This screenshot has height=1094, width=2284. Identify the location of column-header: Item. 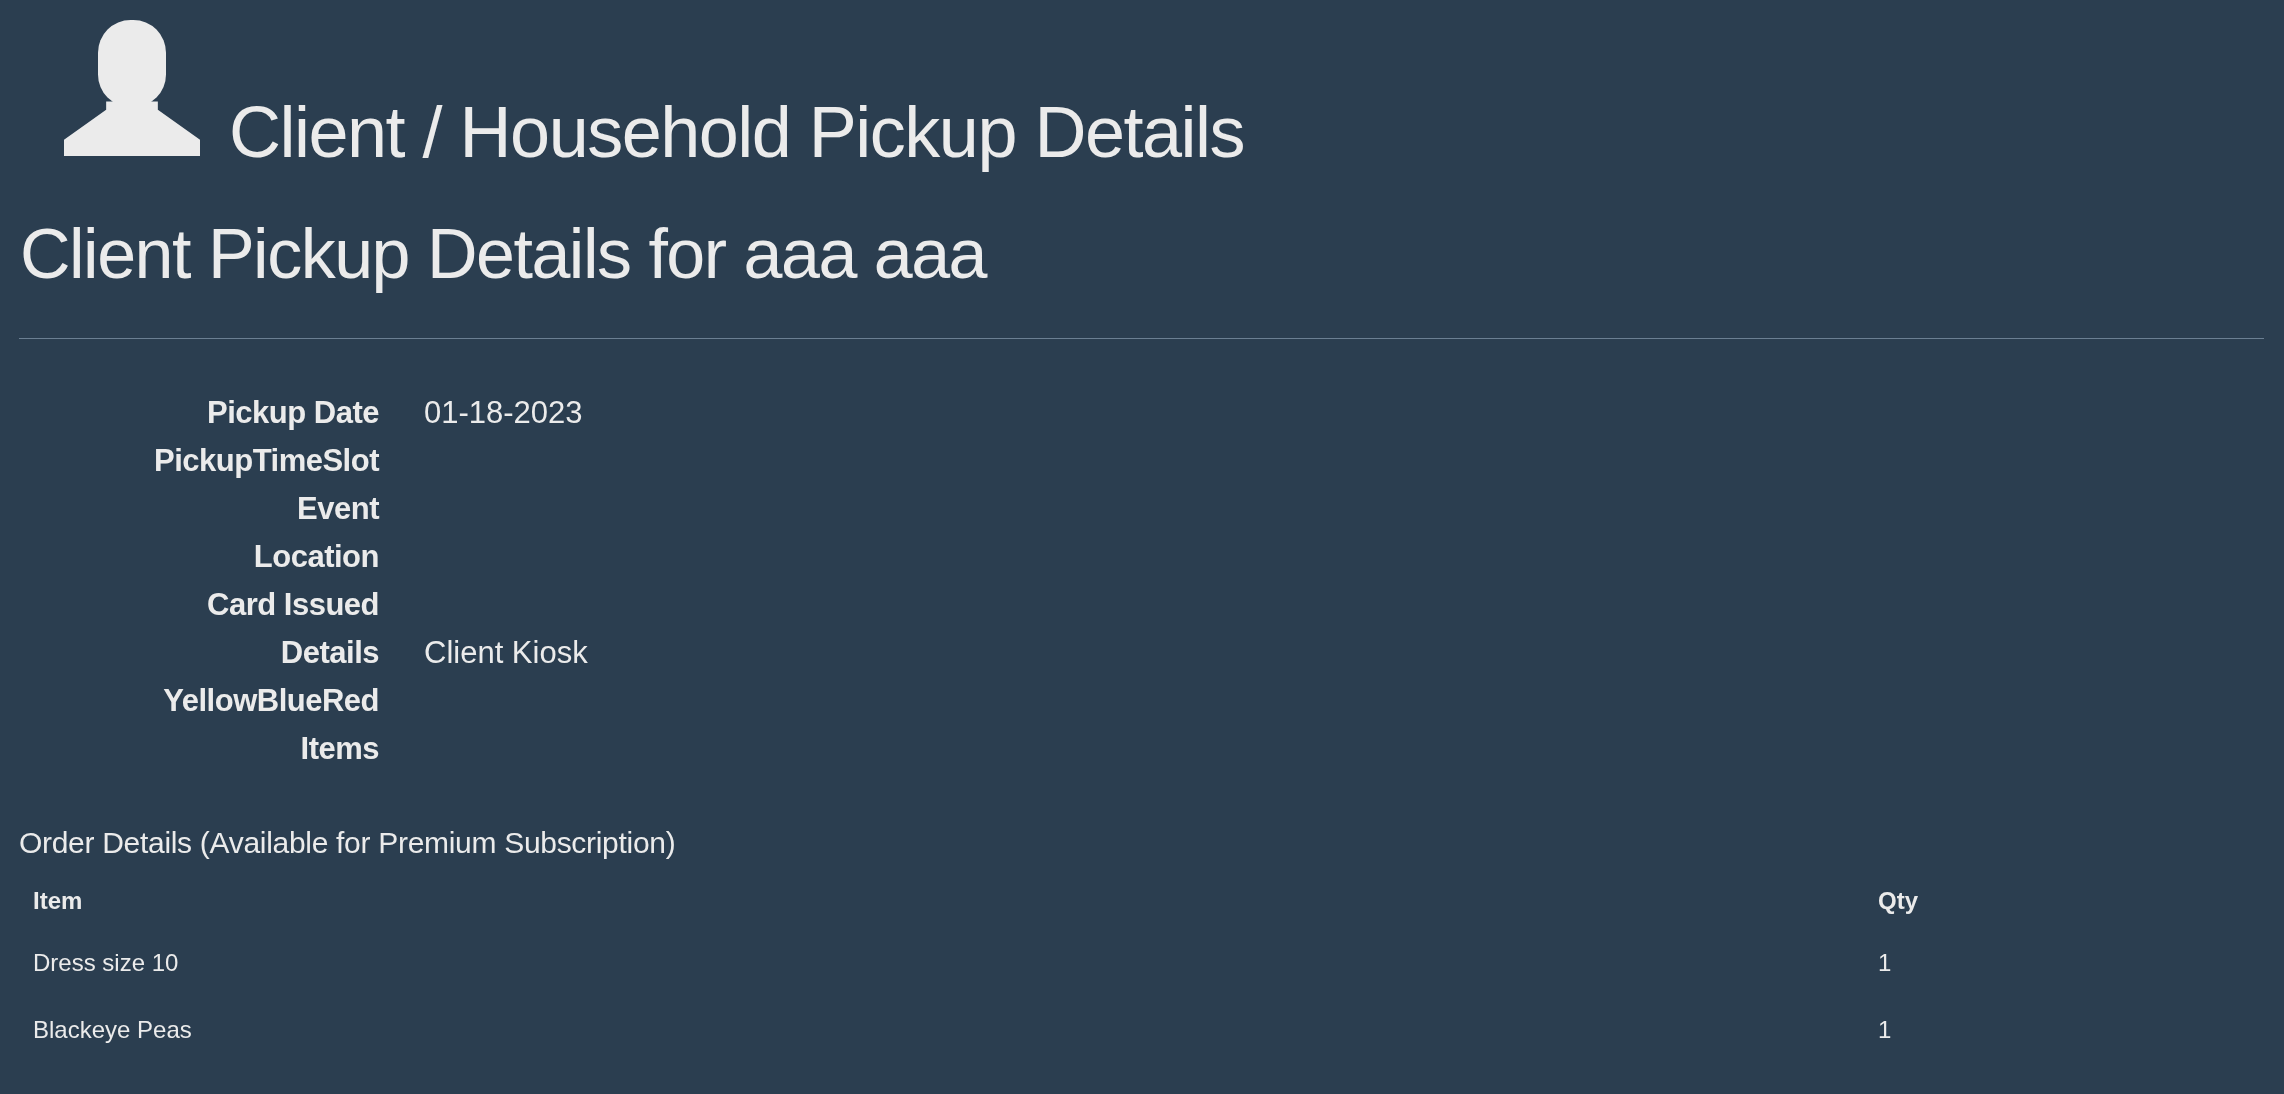
(58, 900).